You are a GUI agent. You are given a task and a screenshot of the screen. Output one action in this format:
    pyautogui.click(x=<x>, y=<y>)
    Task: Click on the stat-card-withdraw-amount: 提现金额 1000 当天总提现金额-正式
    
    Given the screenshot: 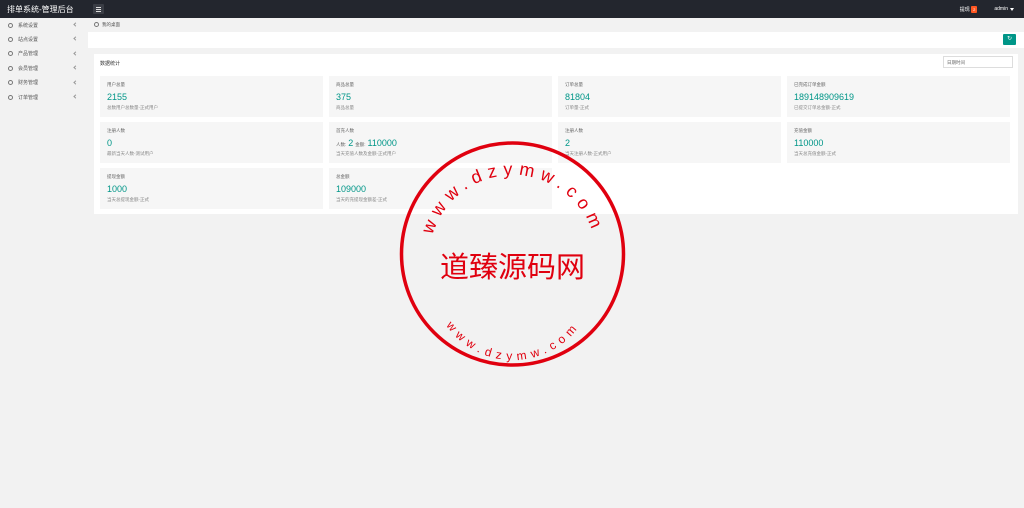 What is the action you would take?
    pyautogui.click(x=211, y=188)
    